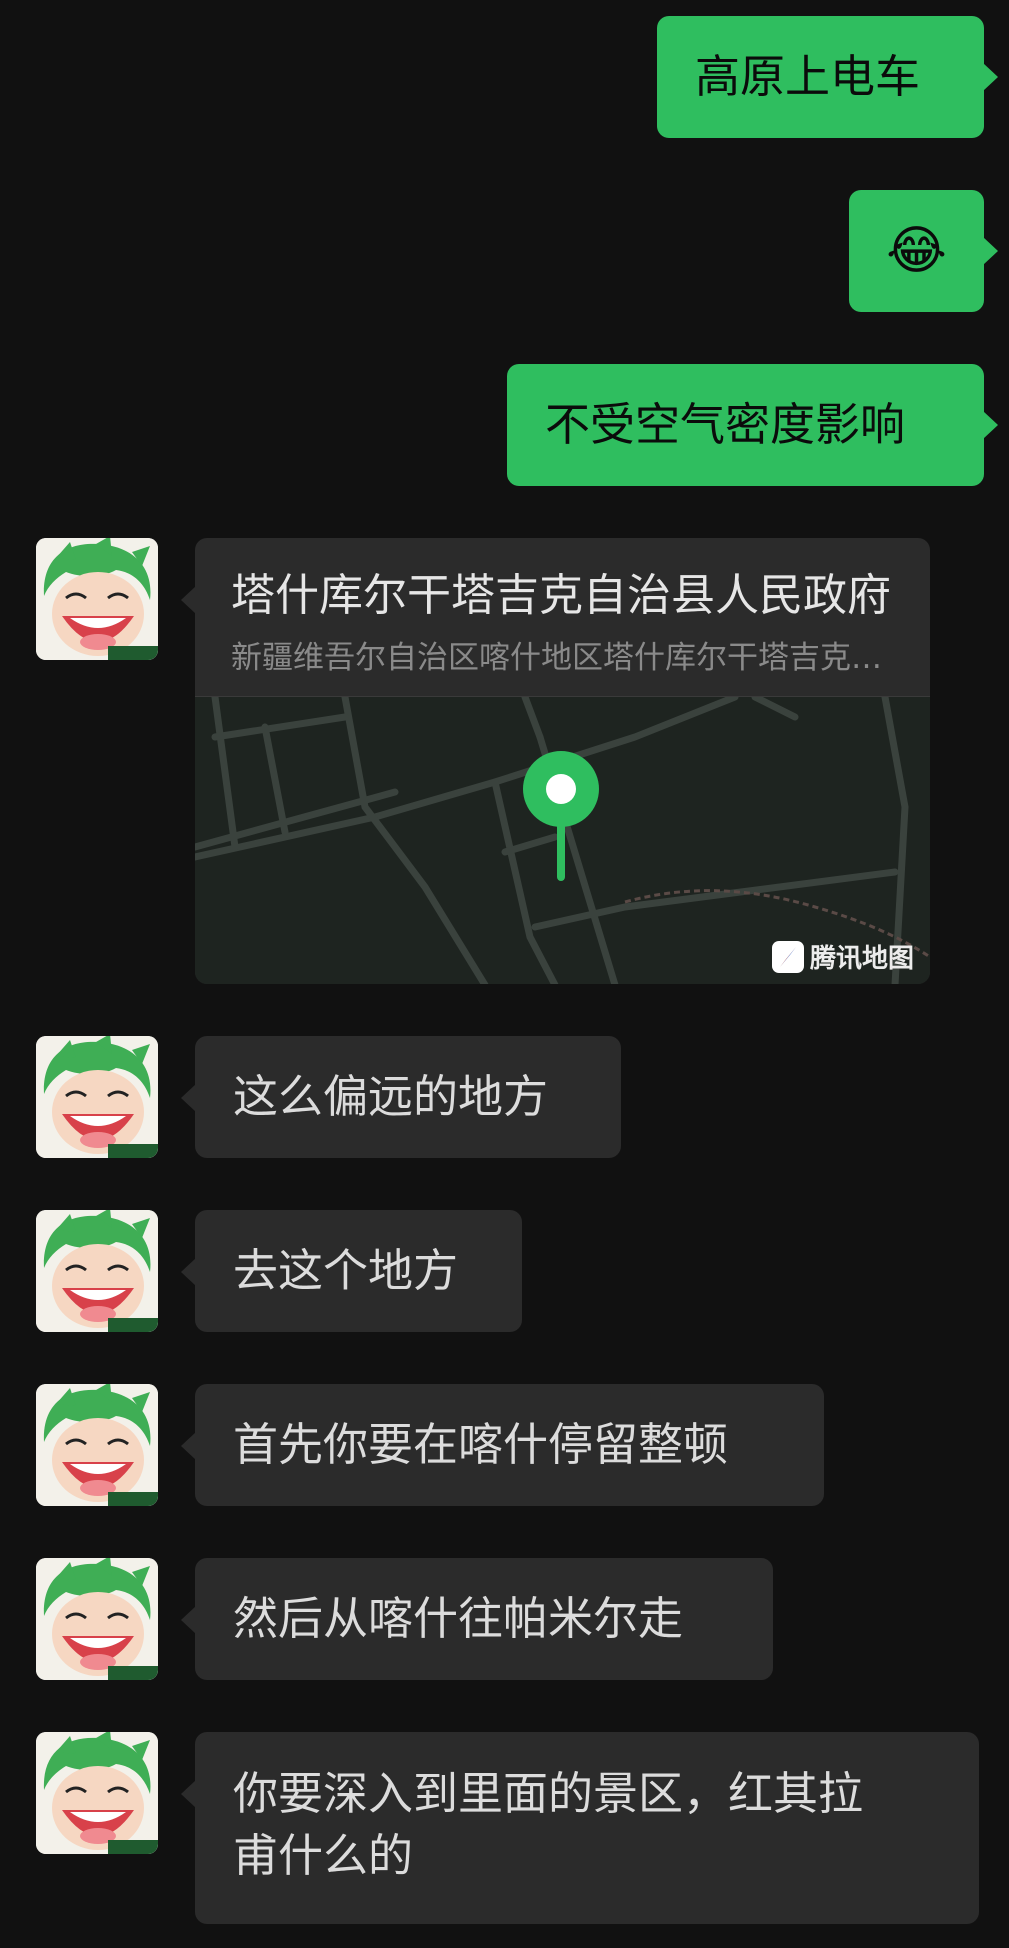  What do you see at coordinates (580, 1828) in the screenshot?
I see `incoming-message: 你要深入到里面的景区，红其拉 甫什么的` at bounding box center [580, 1828].